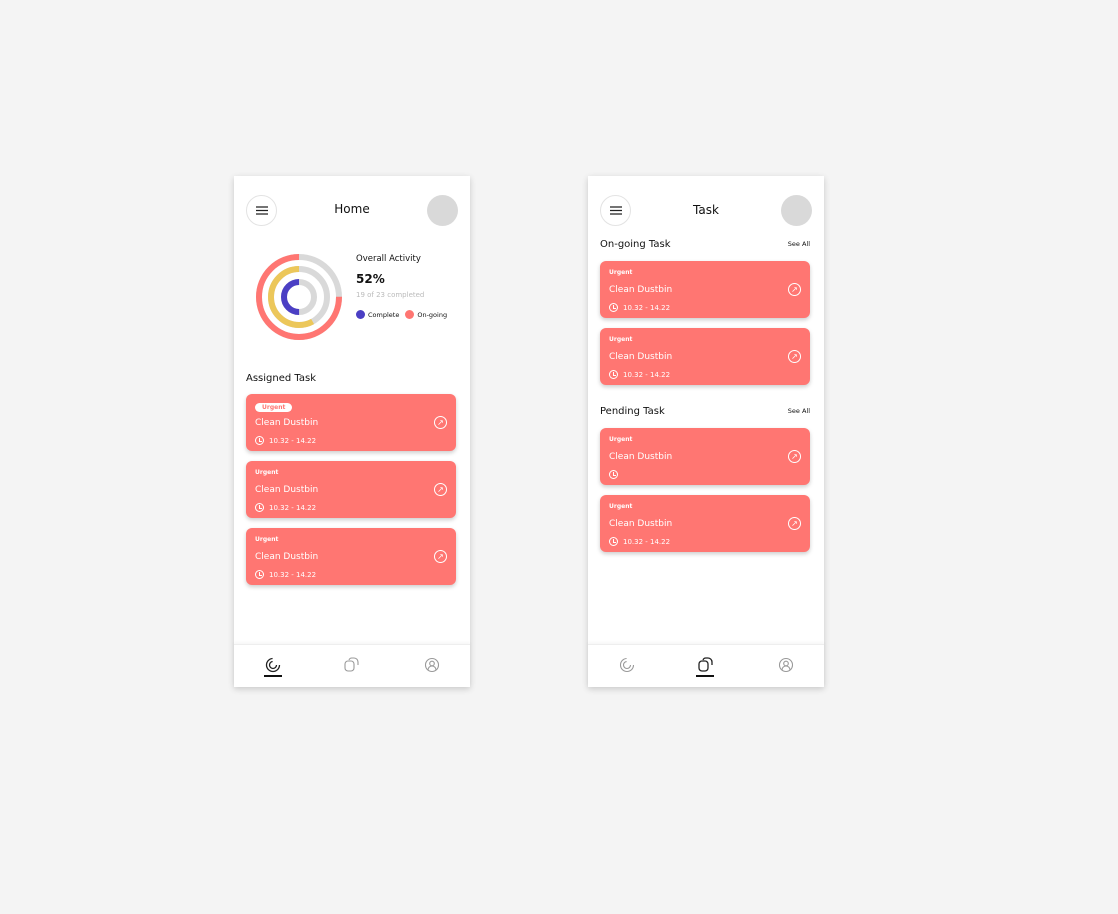 The width and height of the screenshot is (1118, 914). Describe the element at coordinates (299, 297) in the screenshot. I see `activity-donut` at that location.